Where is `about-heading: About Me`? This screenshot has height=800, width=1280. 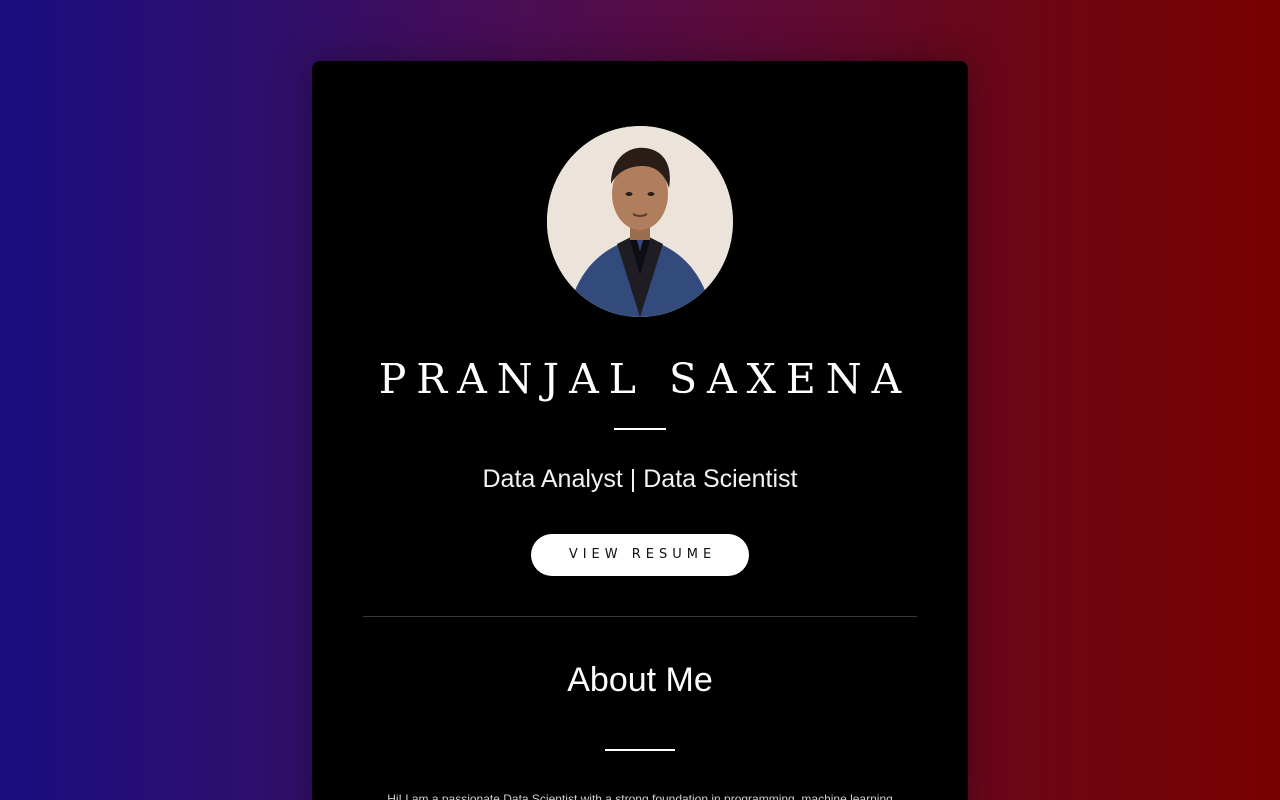
about-heading: About Me is located at coordinates (640, 680).